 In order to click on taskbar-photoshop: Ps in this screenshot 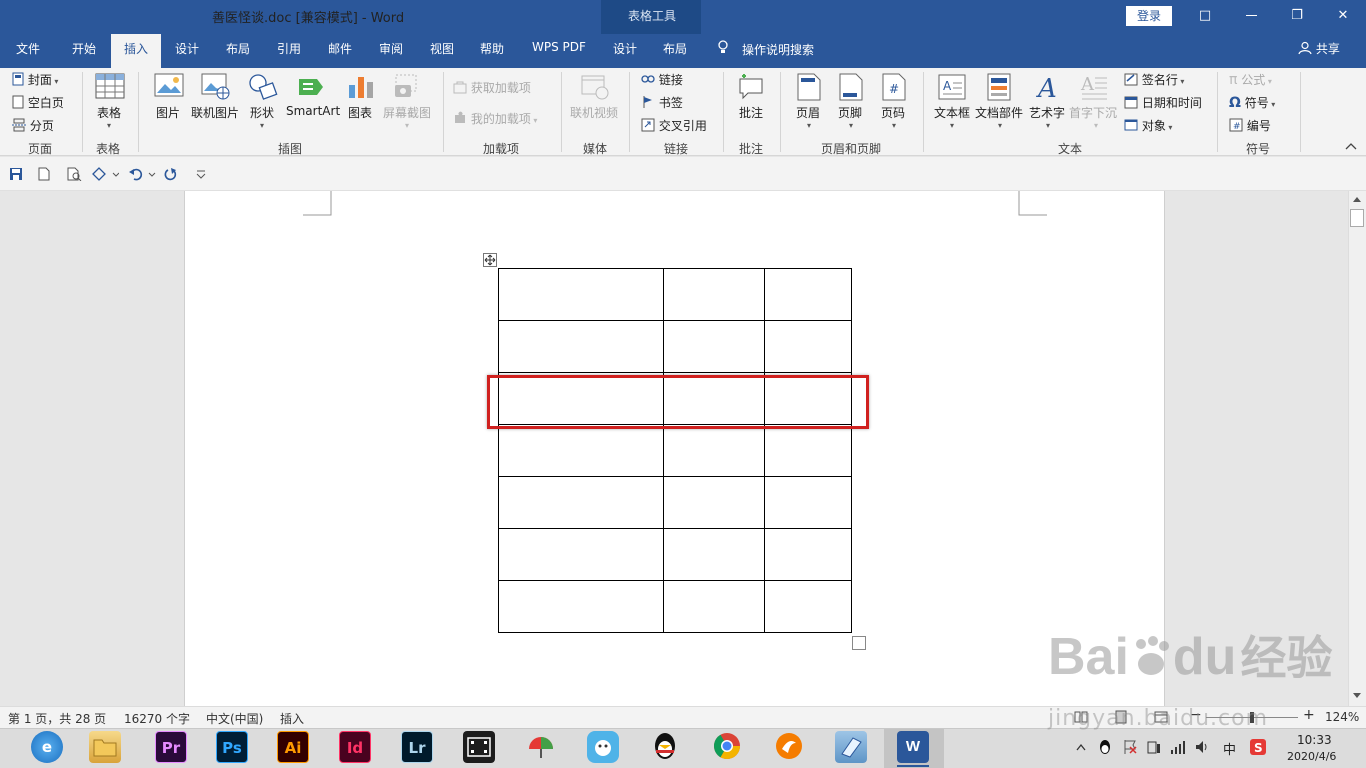, I will do `click(232, 747)`.